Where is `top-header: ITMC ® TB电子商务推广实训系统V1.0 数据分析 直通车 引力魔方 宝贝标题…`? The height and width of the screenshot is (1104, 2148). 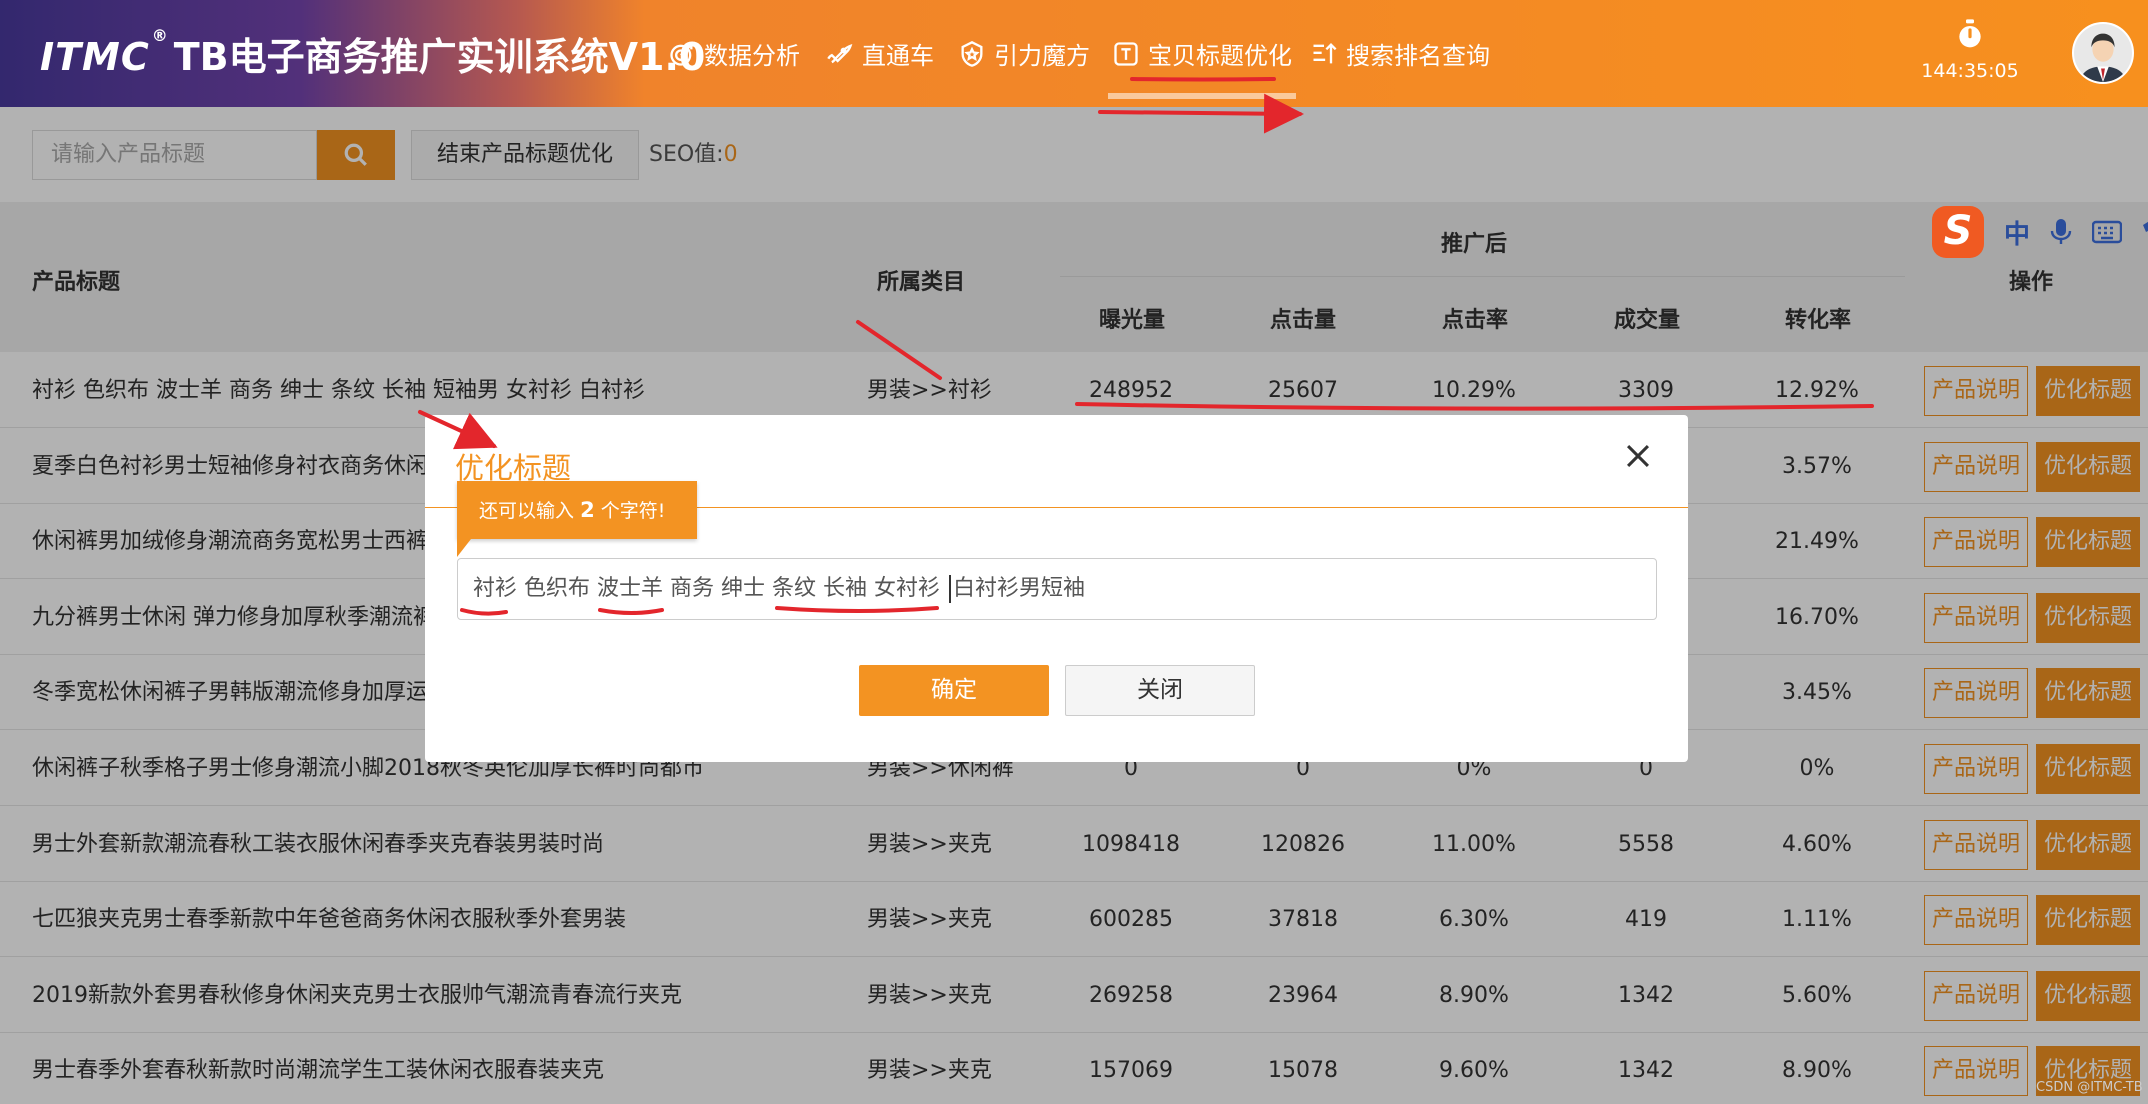
top-header: ITMC ® TB电子商务推广实训系统V1.0 数据分析 直通车 引力魔方 宝贝标题… is located at coordinates (1074, 53).